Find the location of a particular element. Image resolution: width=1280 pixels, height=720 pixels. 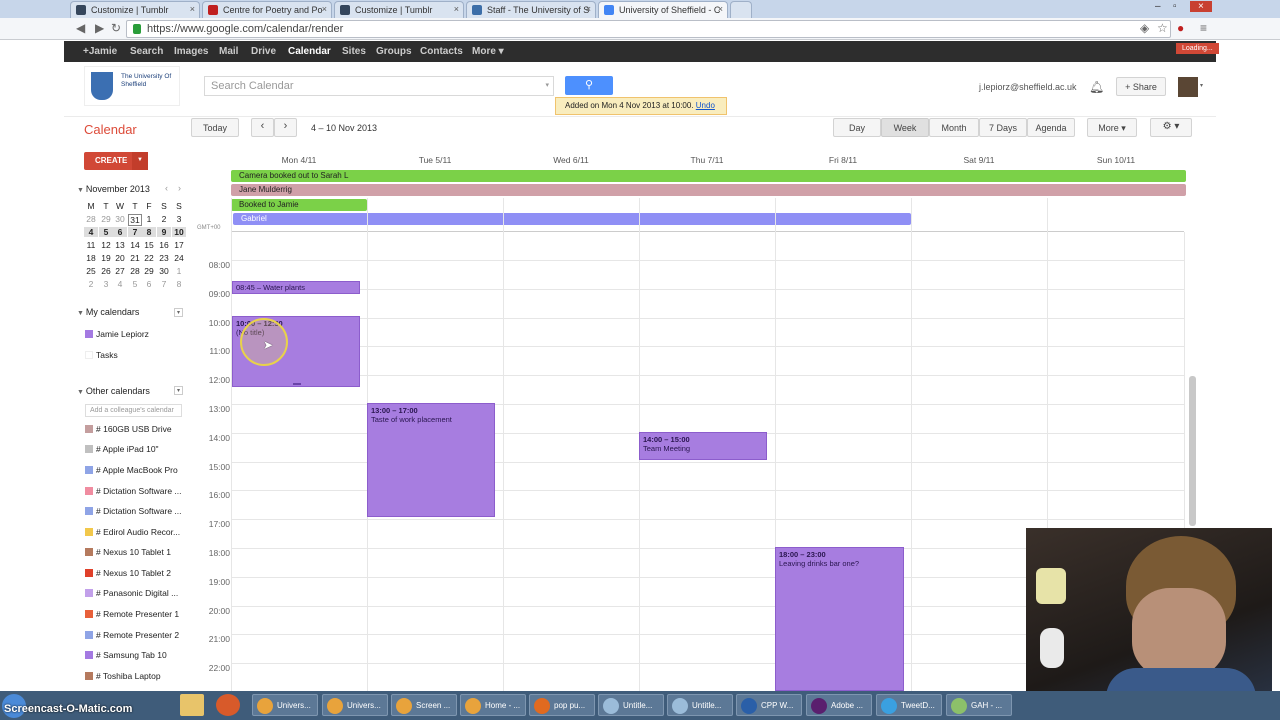

view-agenda-button: Agenda is located at coordinates (1051, 127).